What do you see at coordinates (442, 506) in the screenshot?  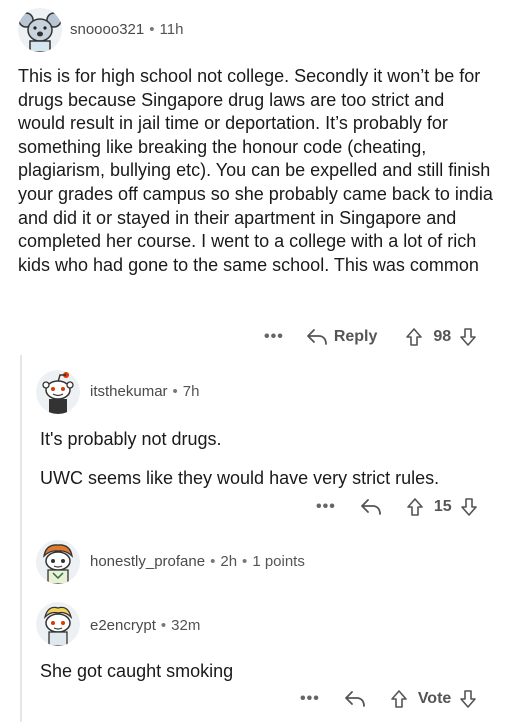 I see `vote-count: 15` at bounding box center [442, 506].